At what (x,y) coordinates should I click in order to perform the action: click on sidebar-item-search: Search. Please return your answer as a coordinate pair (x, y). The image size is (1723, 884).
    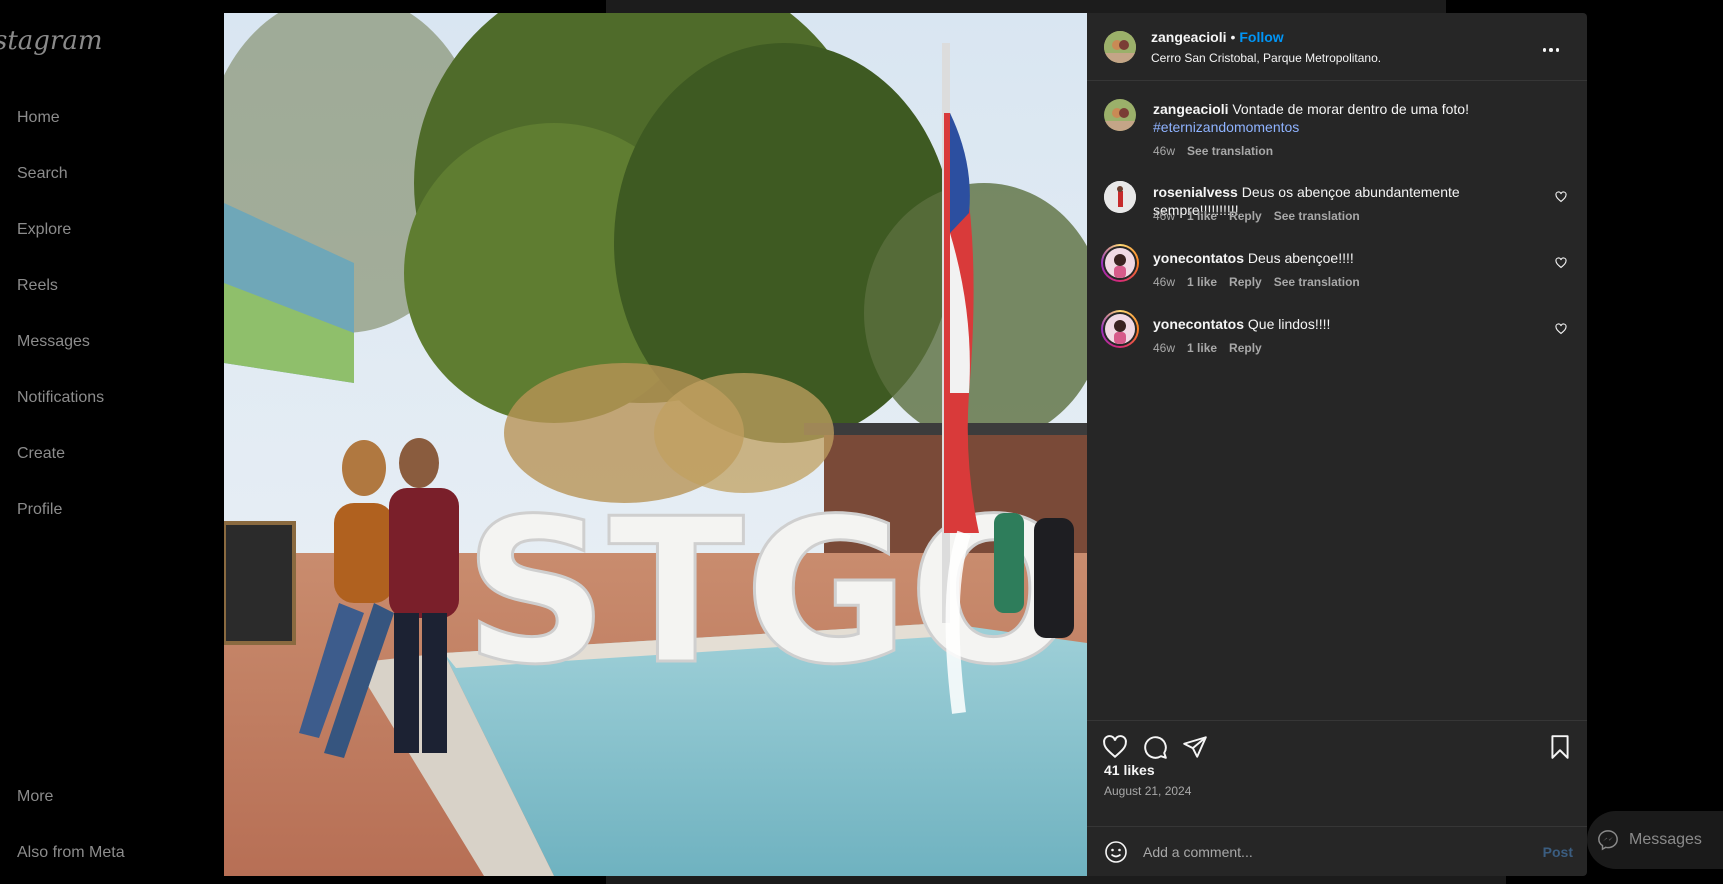
    Looking at the image, I should click on (42, 174).